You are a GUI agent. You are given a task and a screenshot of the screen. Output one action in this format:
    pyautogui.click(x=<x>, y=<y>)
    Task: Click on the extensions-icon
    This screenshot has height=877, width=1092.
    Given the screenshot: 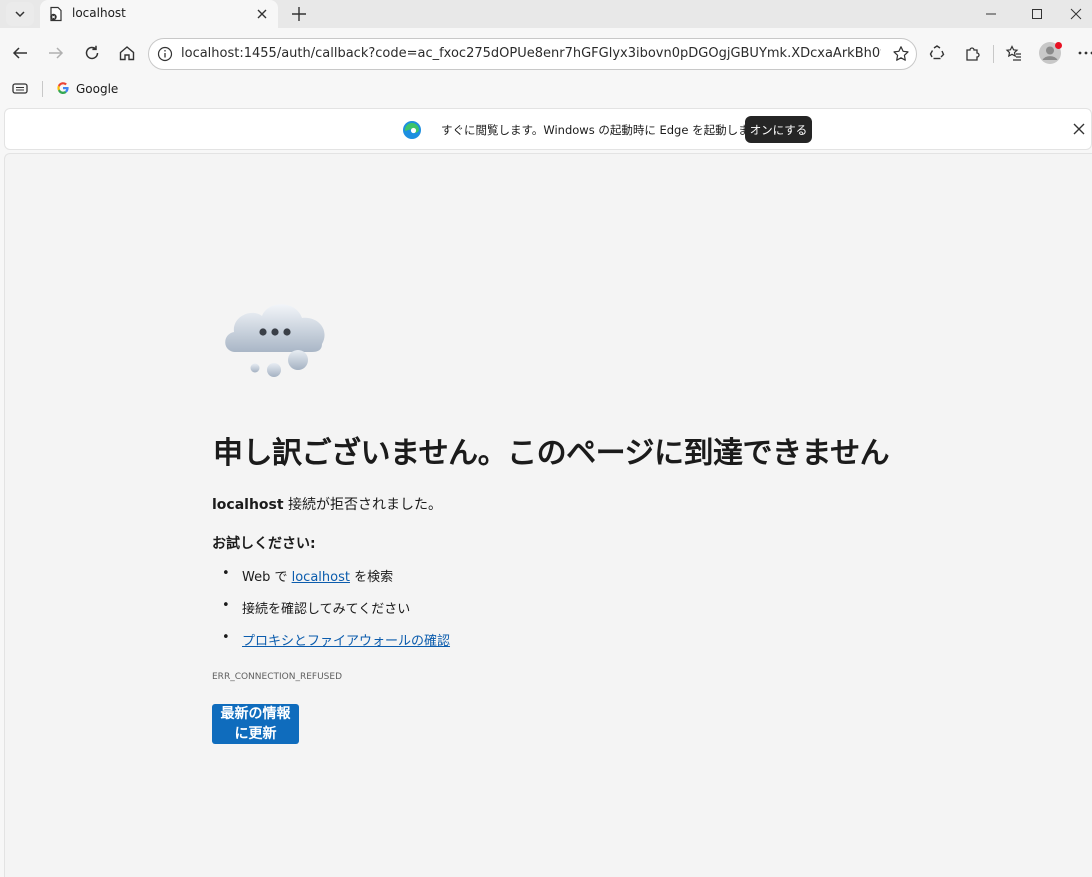 What is the action you would take?
    pyautogui.click(x=973, y=53)
    